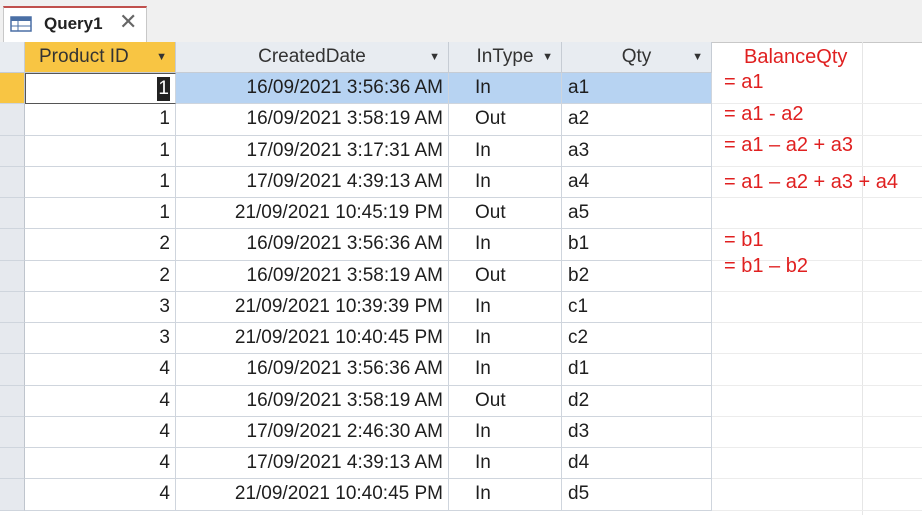  Describe the element at coordinates (637, 464) in the screenshot. I see `cell-qty: d4` at that location.